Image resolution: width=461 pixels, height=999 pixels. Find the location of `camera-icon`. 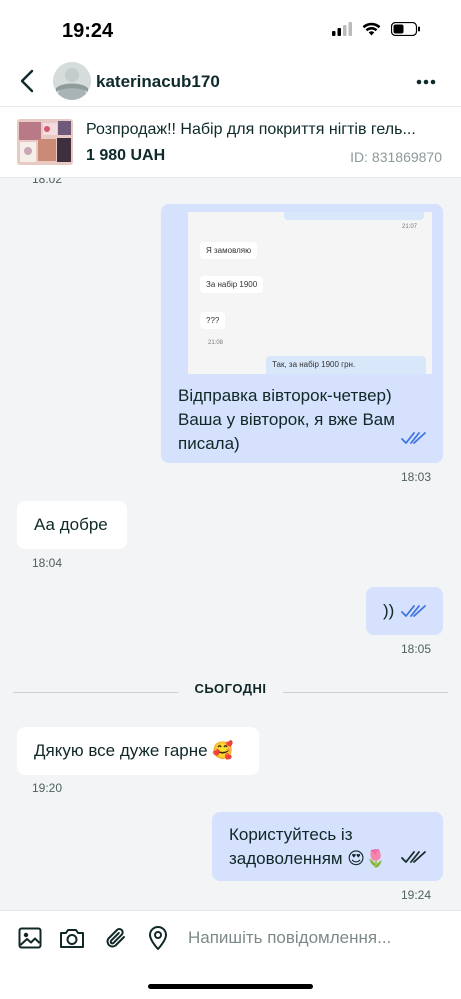

camera-icon is located at coordinates (72, 938).